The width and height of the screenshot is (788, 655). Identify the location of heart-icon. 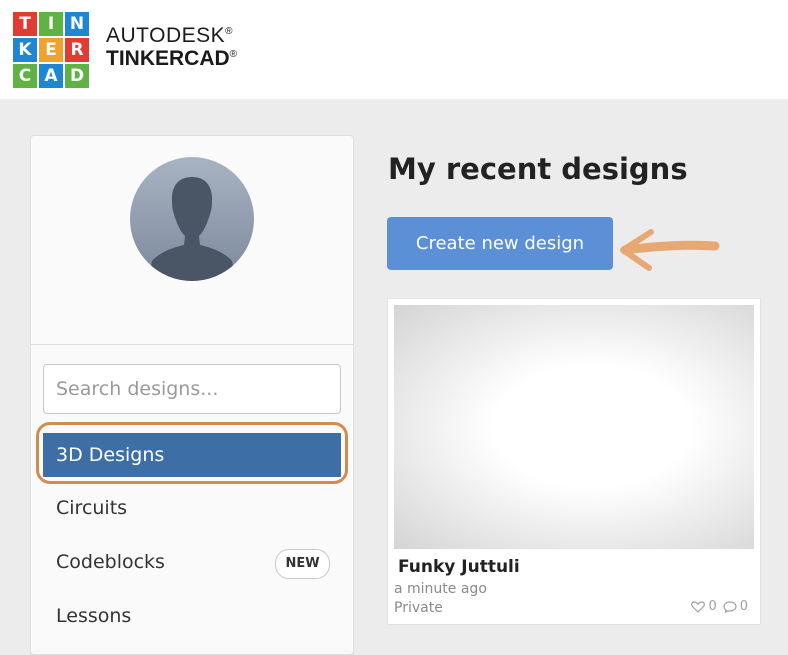
(698, 606).